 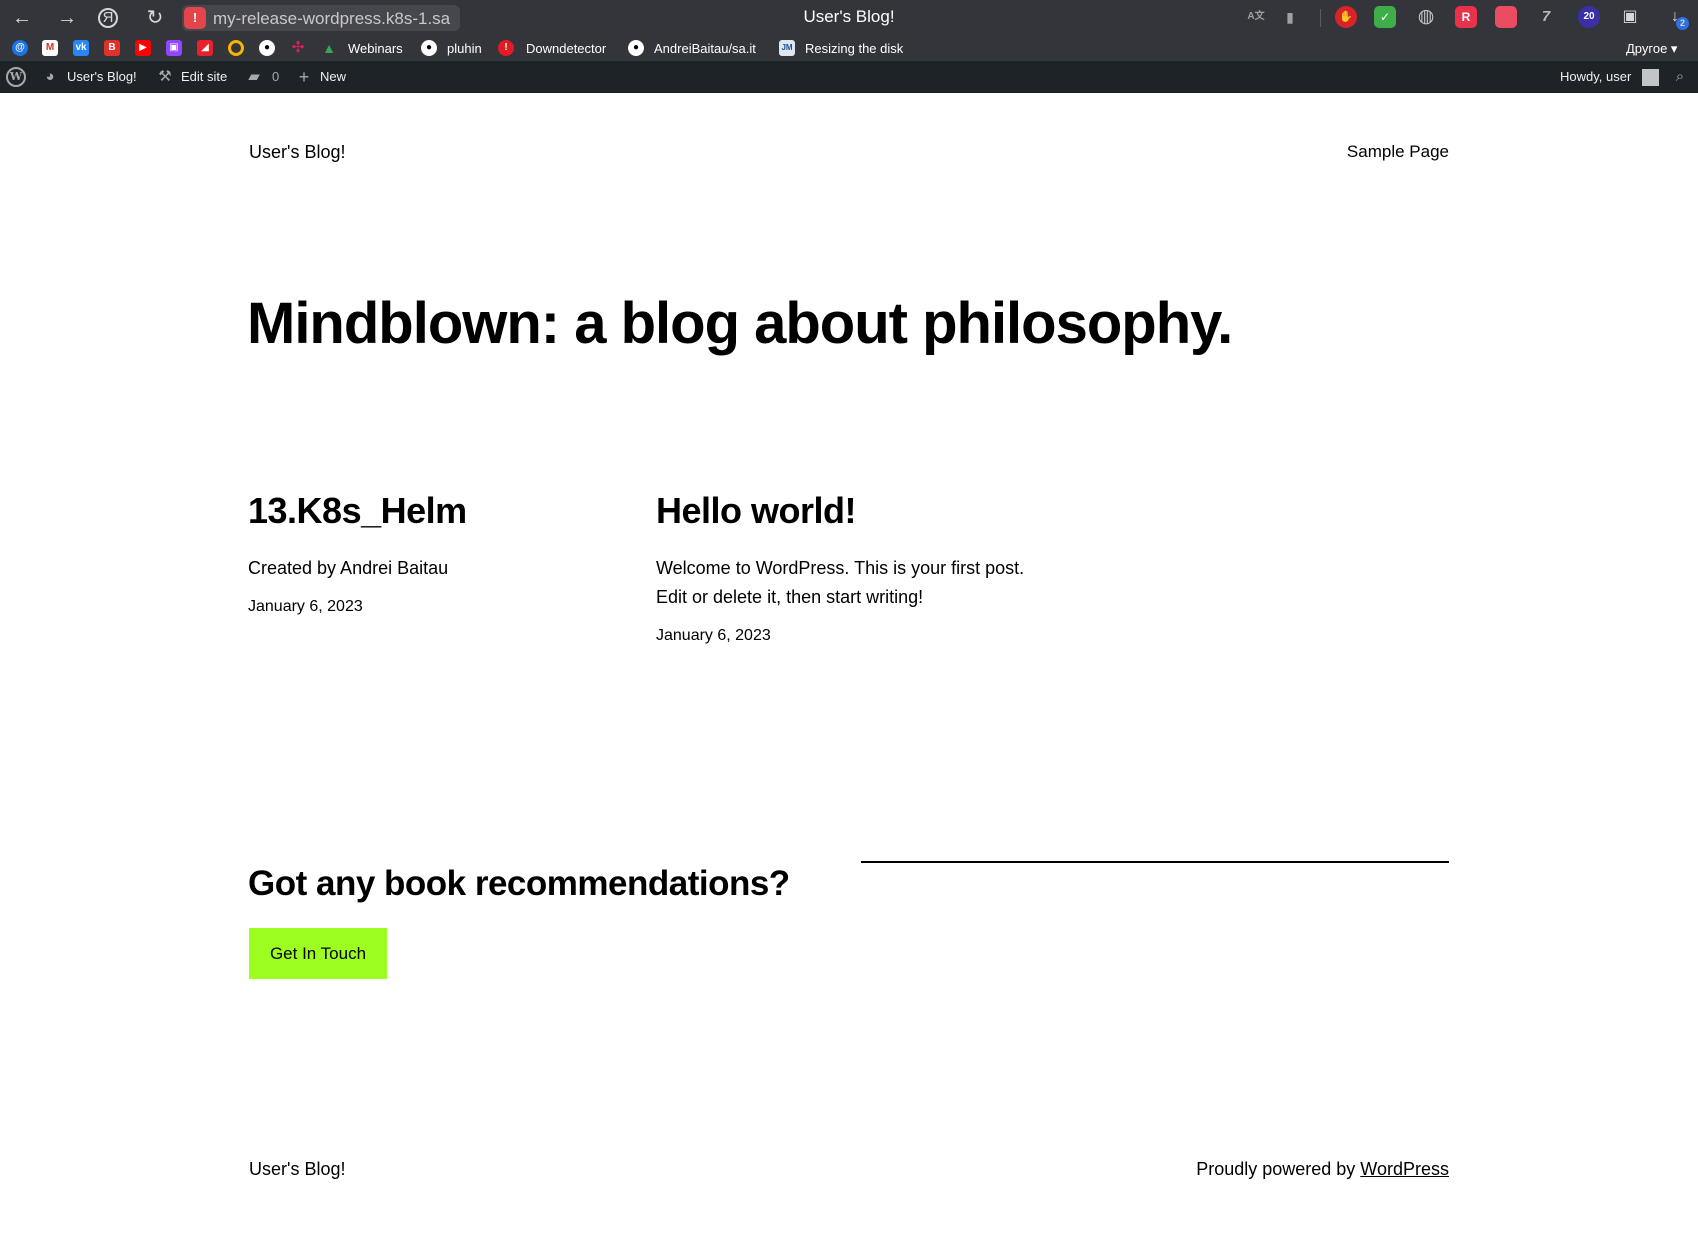 What do you see at coordinates (1682, 23) in the screenshot?
I see `downloads-count-badge: 2` at bounding box center [1682, 23].